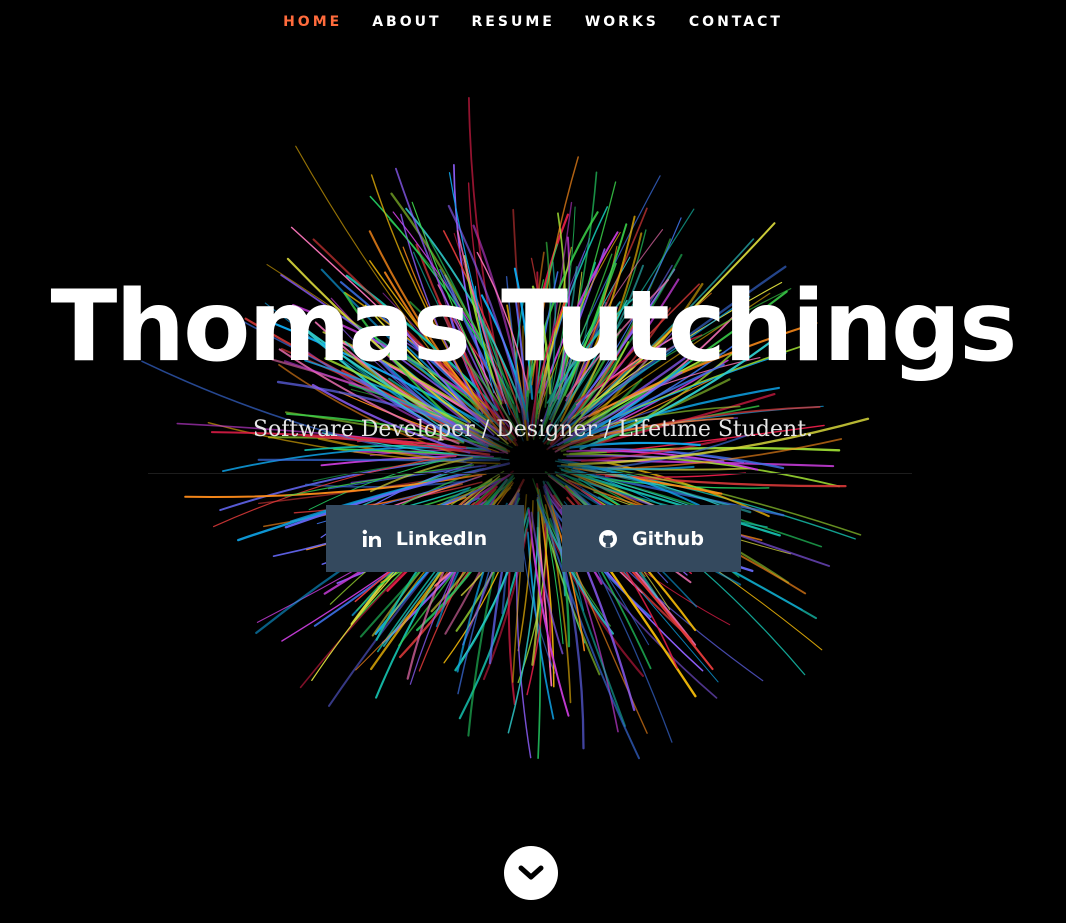 Image resolution: width=1066 pixels, height=923 pixels. What do you see at coordinates (372, 539) in the screenshot?
I see `linkedin-icon` at bounding box center [372, 539].